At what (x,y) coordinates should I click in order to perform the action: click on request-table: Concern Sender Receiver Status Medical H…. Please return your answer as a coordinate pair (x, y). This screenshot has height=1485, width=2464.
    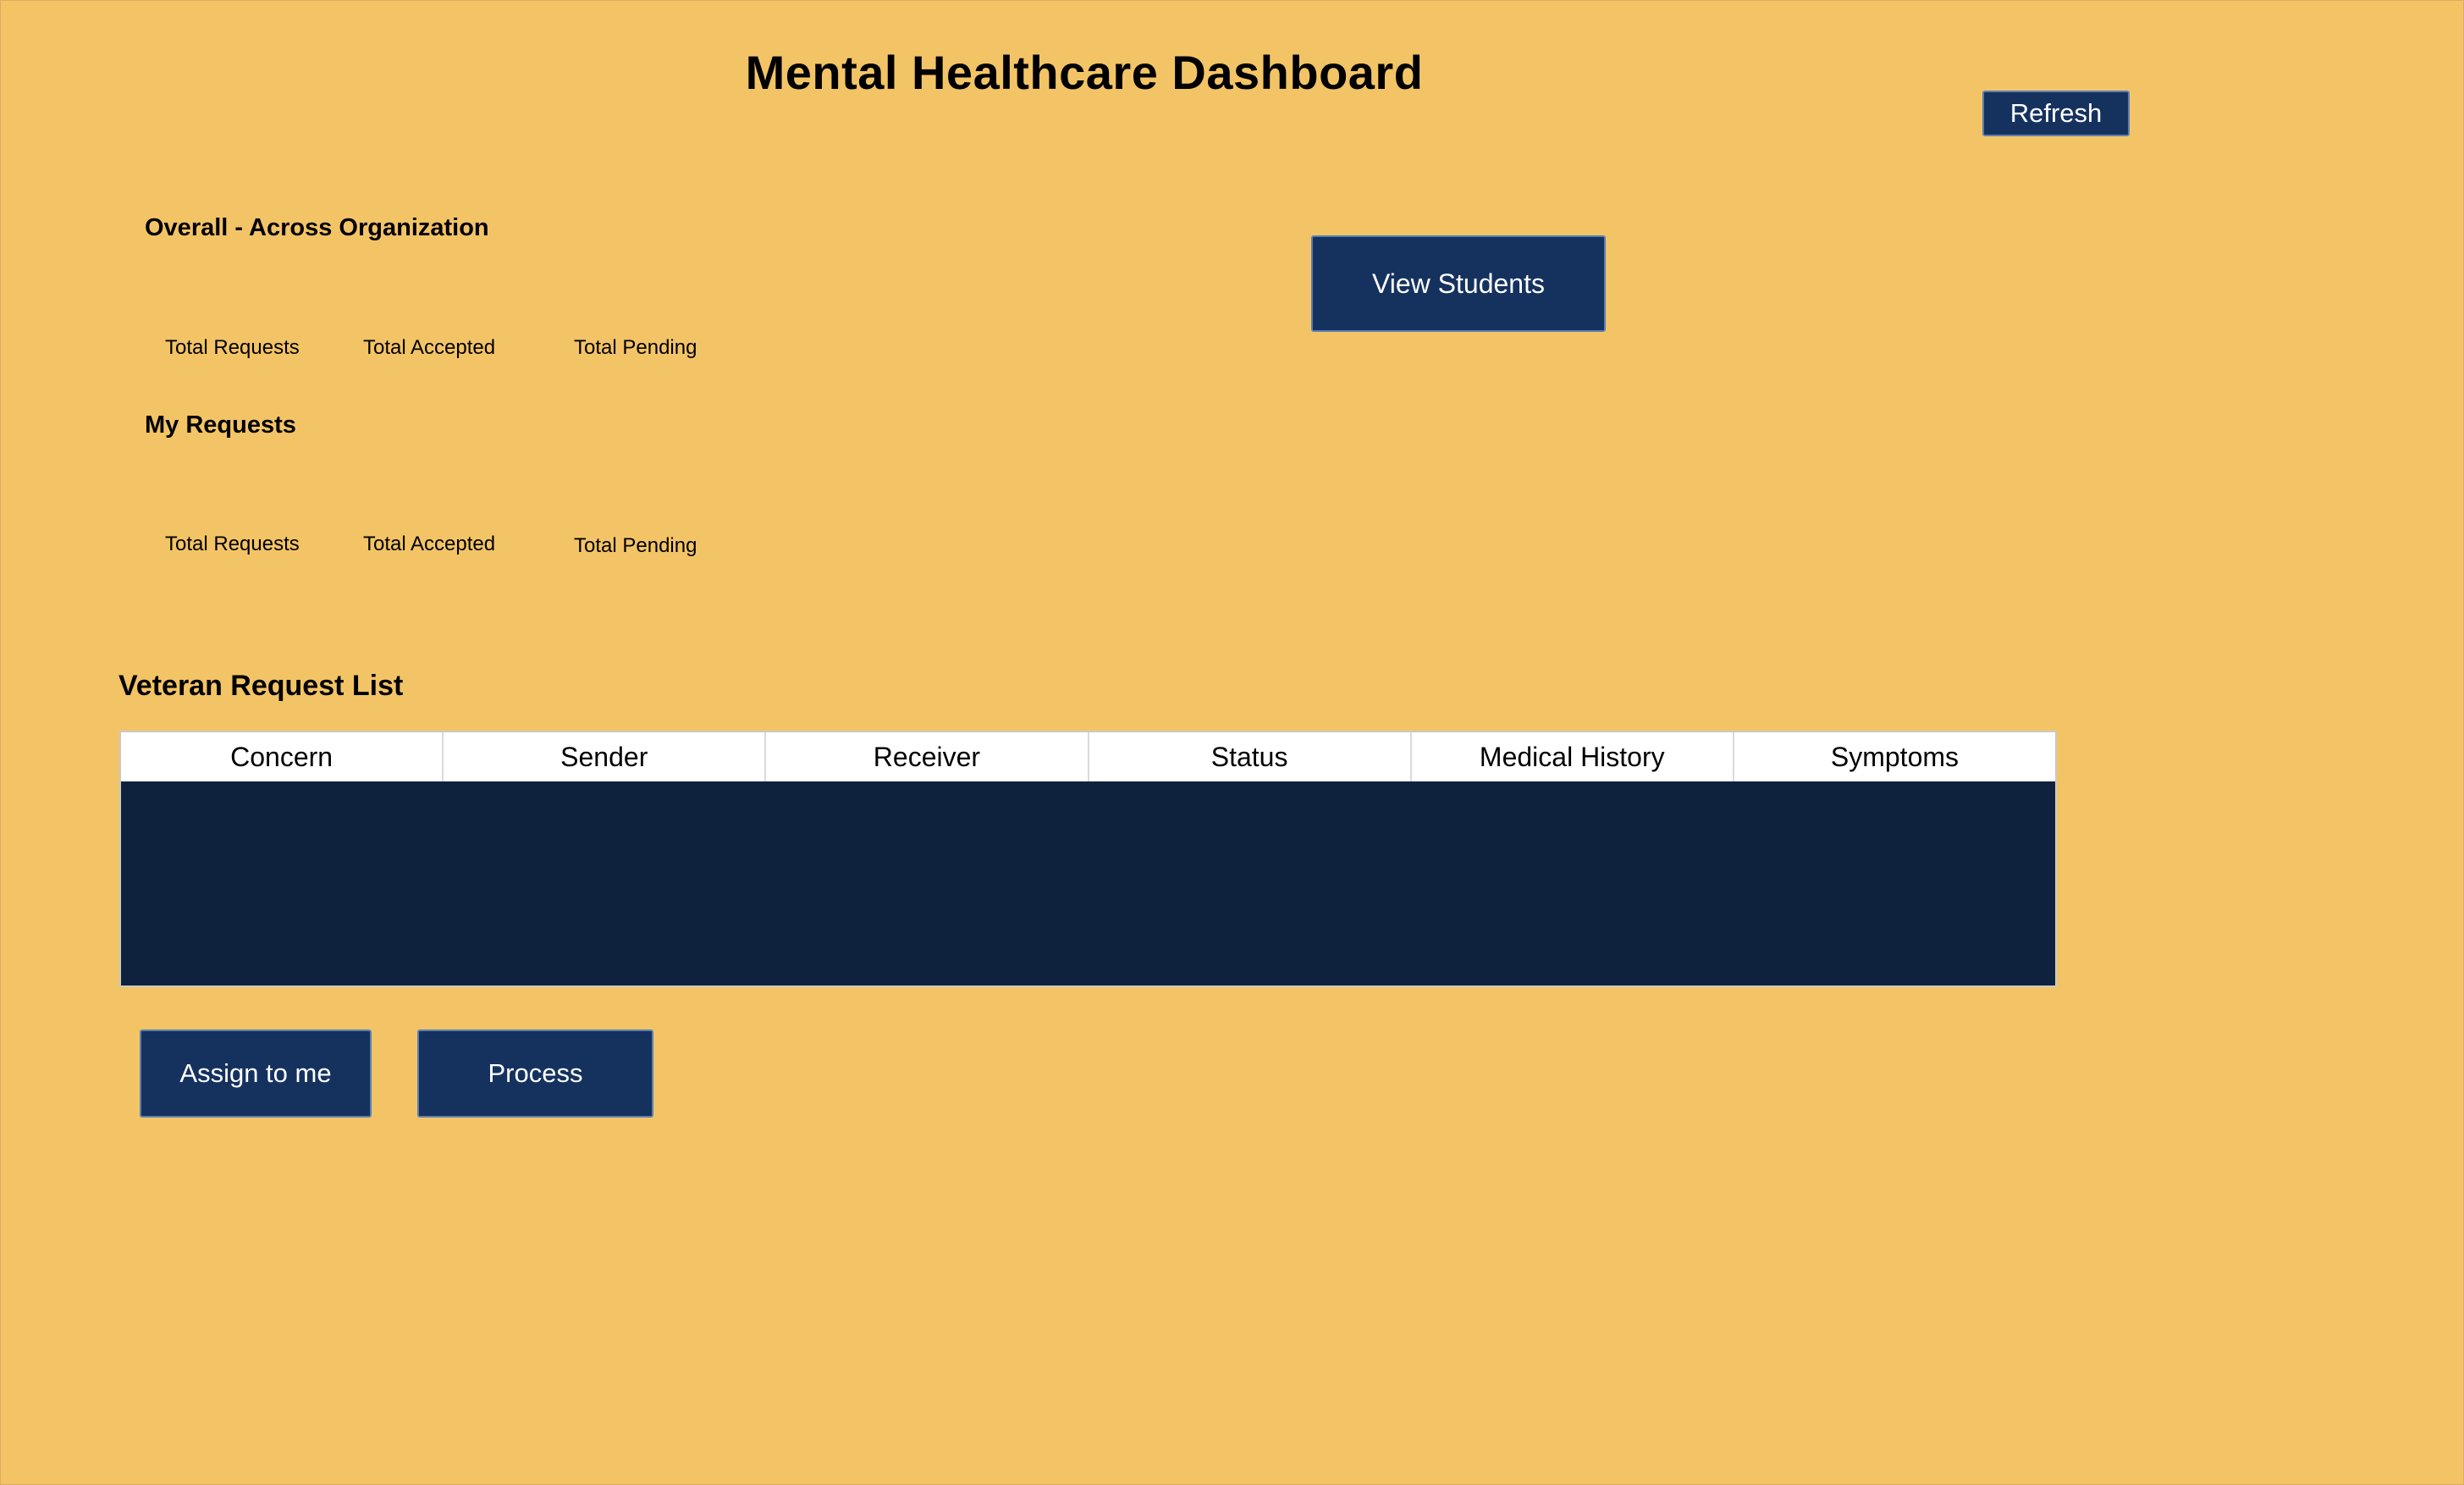
    Looking at the image, I should click on (1088, 859).